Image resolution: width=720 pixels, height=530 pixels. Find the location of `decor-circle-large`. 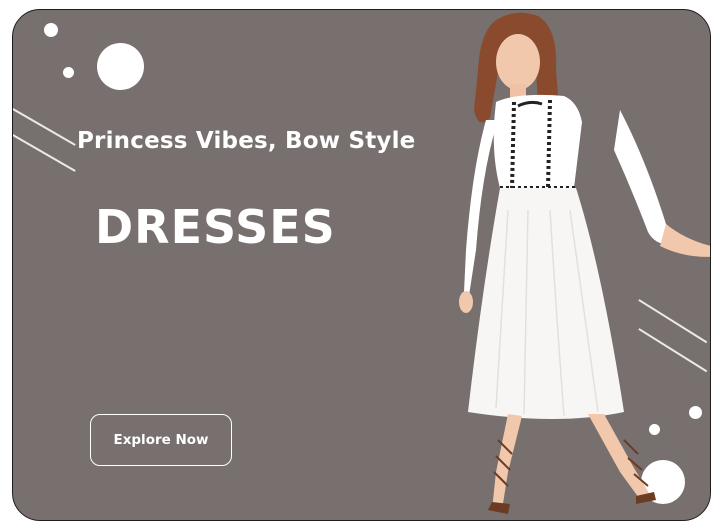

decor-circle-large is located at coordinates (120, 66).